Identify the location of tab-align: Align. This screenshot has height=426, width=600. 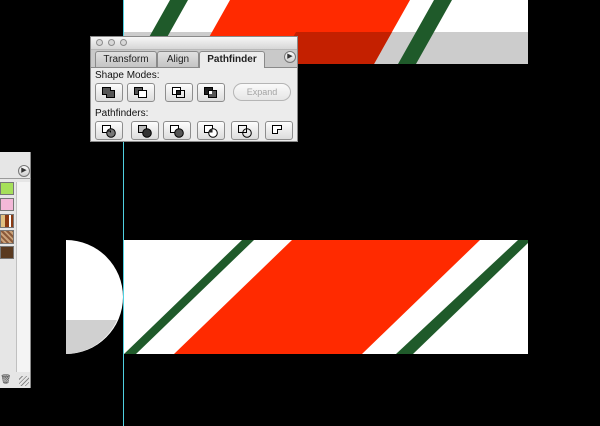
(178, 59).